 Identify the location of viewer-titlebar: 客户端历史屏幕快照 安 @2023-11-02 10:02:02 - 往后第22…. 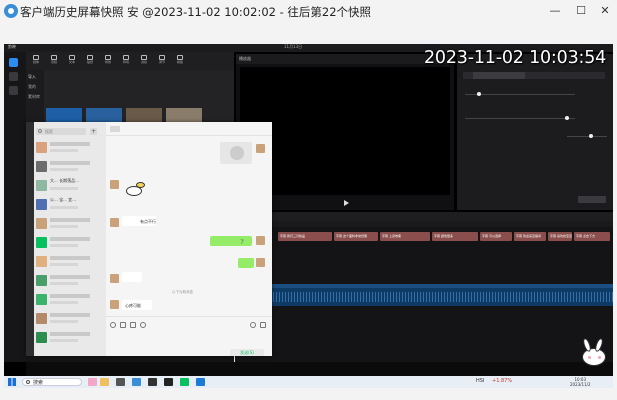
(308, 11).